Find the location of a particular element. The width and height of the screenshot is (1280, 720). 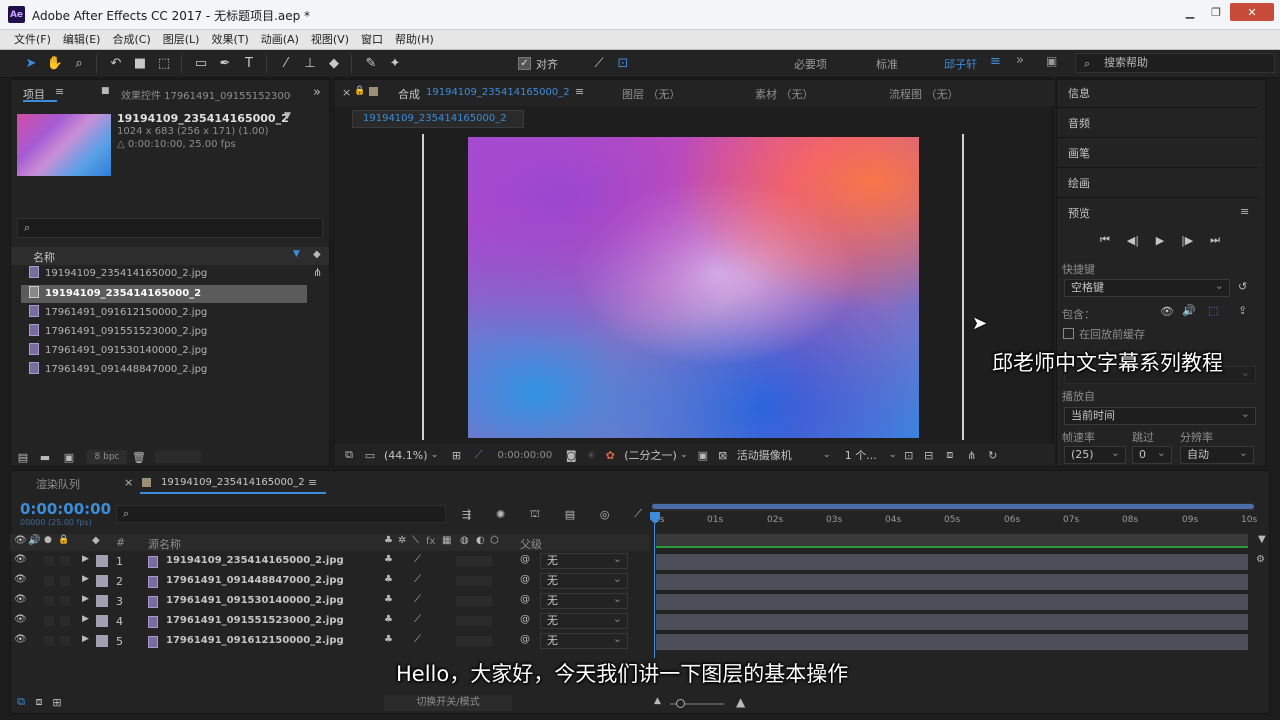

toggle-switches-modes: 切换开关/模式 is located at coordinates (448, 703).